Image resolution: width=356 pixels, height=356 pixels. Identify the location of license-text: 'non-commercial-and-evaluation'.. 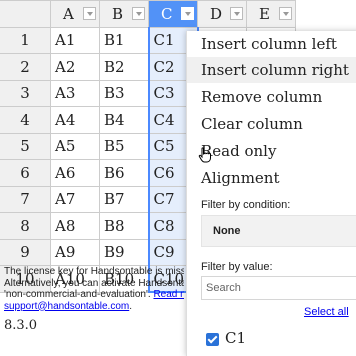
(79, 294).